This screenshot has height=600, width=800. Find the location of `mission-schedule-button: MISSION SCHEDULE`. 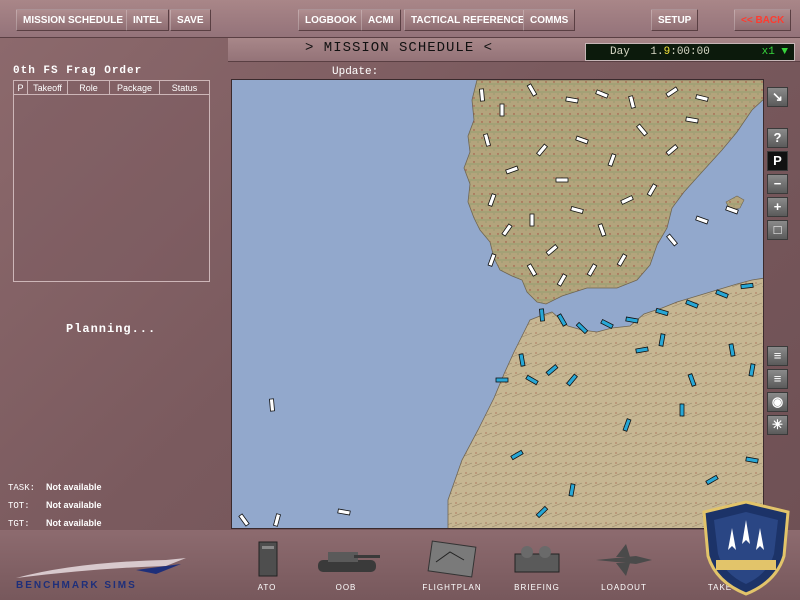

mission-schedule-button: MISSION SCHEDULE is located at coordinates (73, 20).